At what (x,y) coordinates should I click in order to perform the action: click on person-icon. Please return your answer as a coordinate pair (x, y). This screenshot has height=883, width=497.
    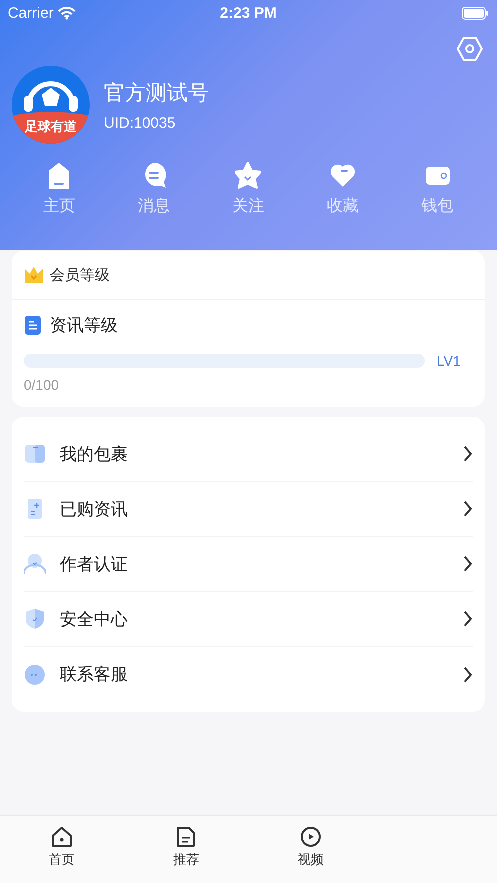
    Looking at the image, I should click on (35, 564).